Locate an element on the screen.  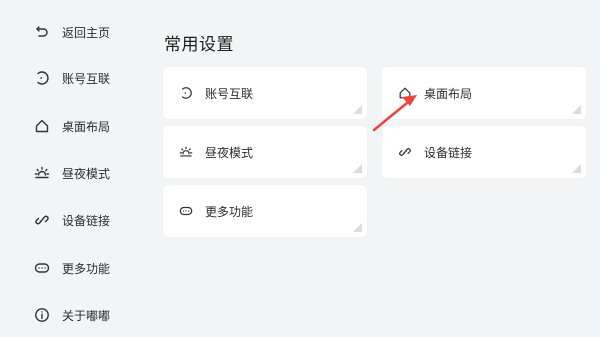
sidebar-item-account-link: 账号互联 is located at coordinates (72, 78).